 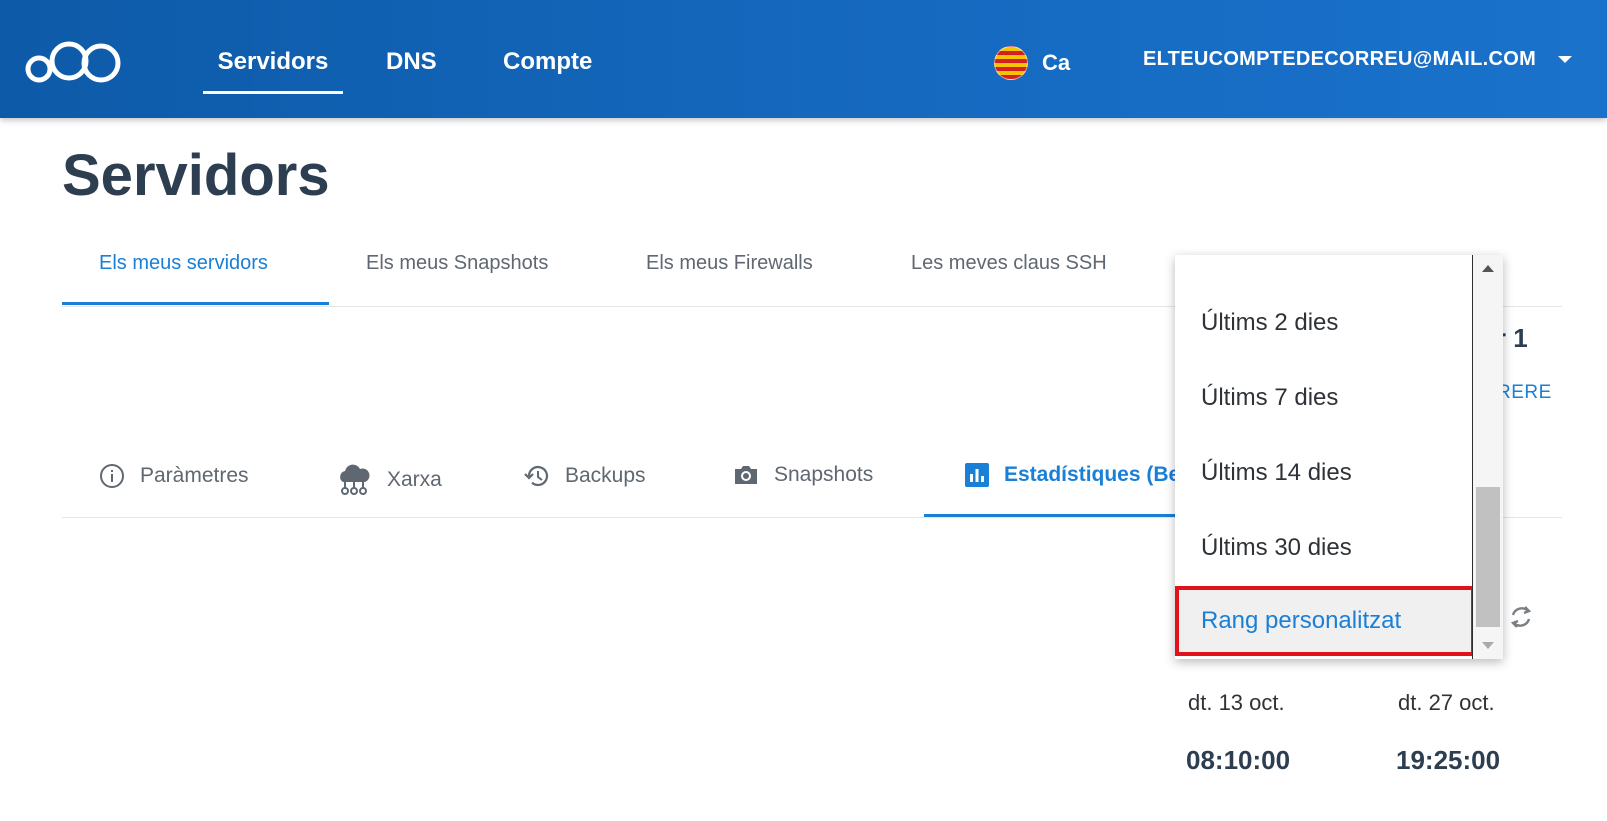 What do you see at coordinates (354, 480) in the screenshot?
I see `network-cloud-icon` at bounding box center [354, 480].